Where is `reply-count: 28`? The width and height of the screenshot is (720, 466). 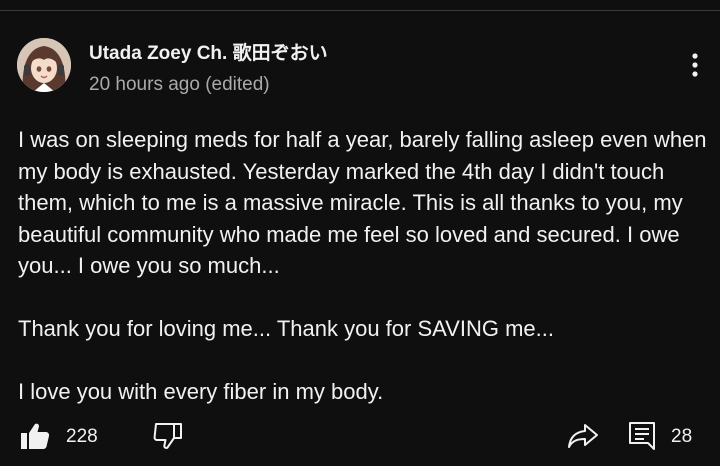 reply-count: 28 is located at coordinates (681, 437).